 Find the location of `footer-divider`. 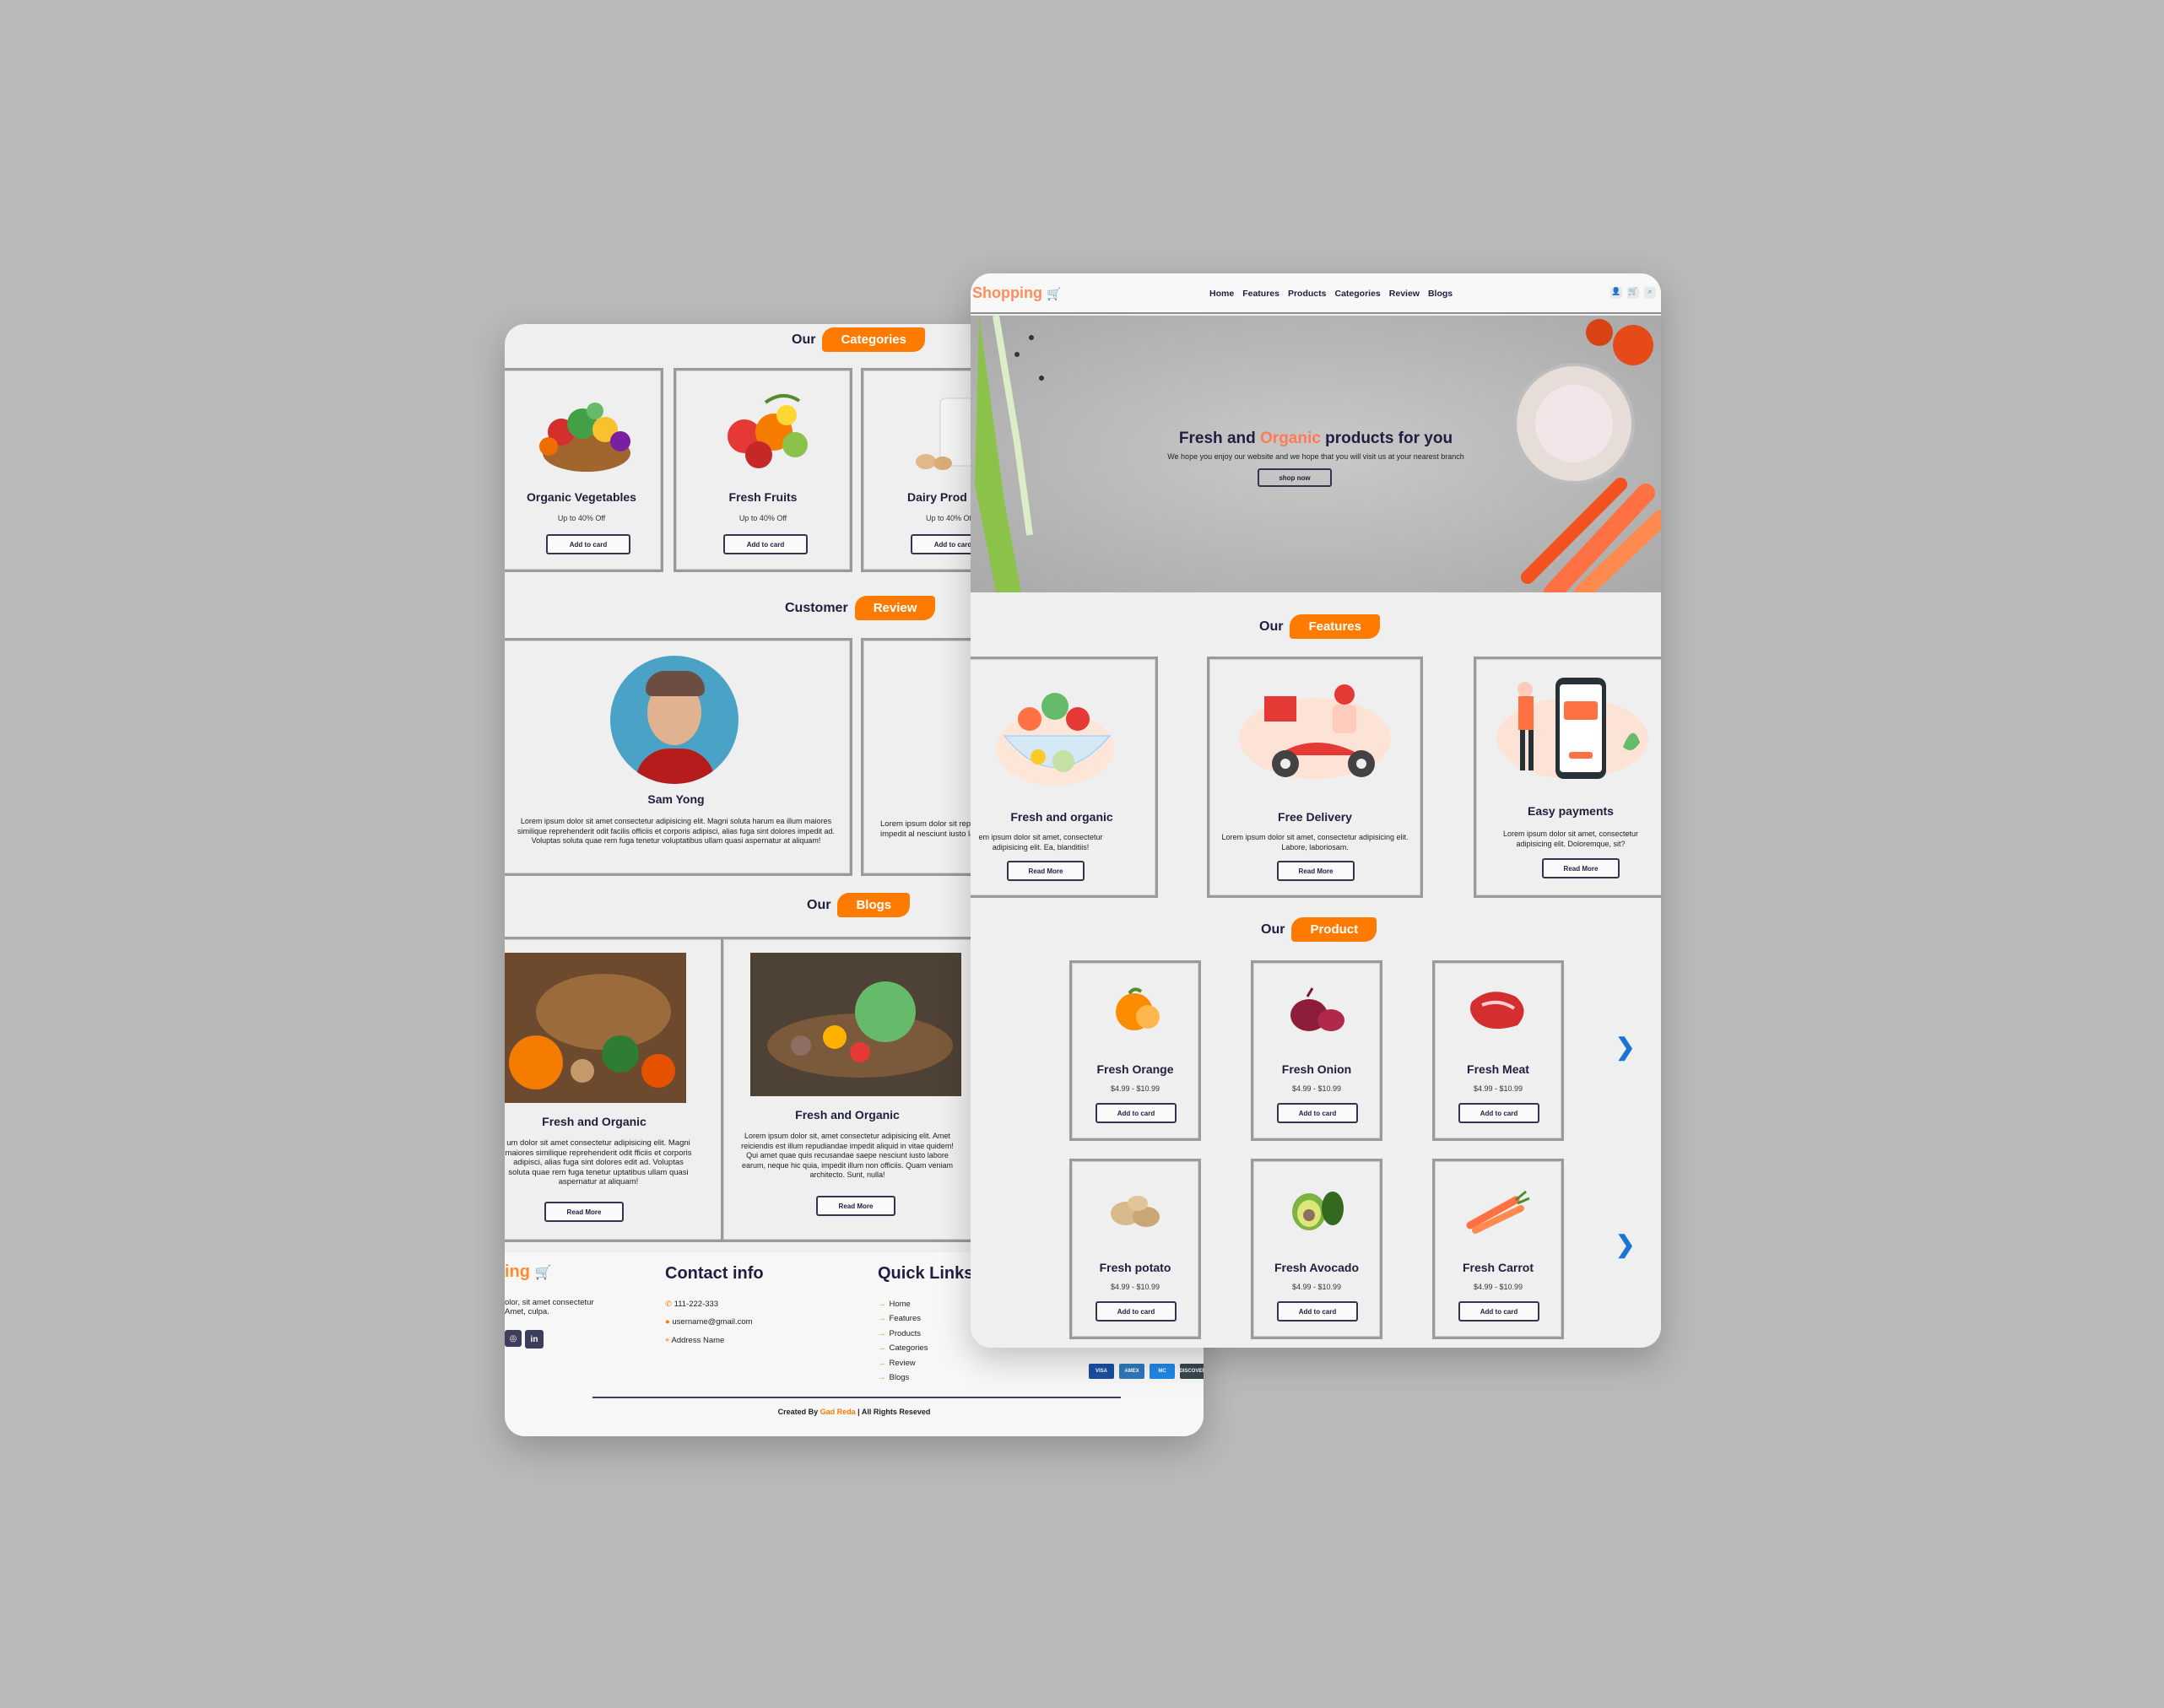

footer-divider is located at coordinates (856, 1397).